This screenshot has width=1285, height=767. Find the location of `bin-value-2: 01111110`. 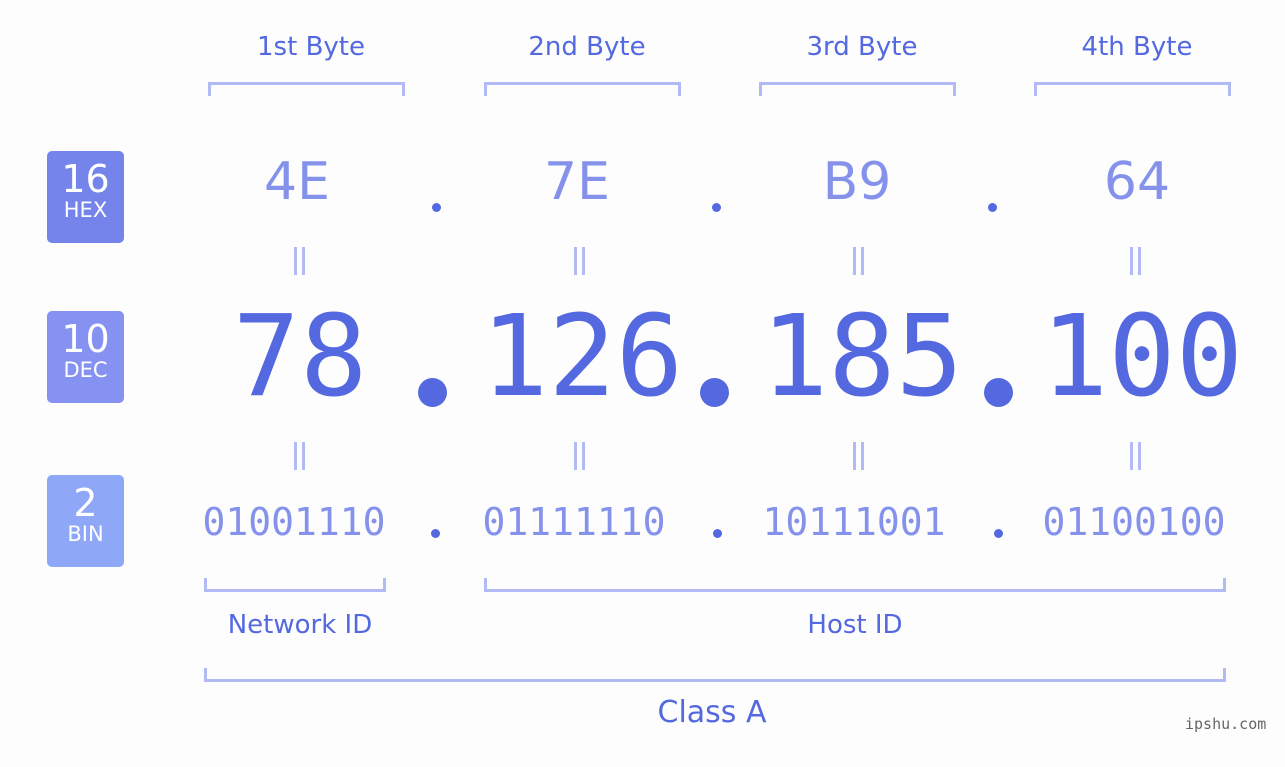

bin-value-2: 01111110 is located at coordinates (574, 522).